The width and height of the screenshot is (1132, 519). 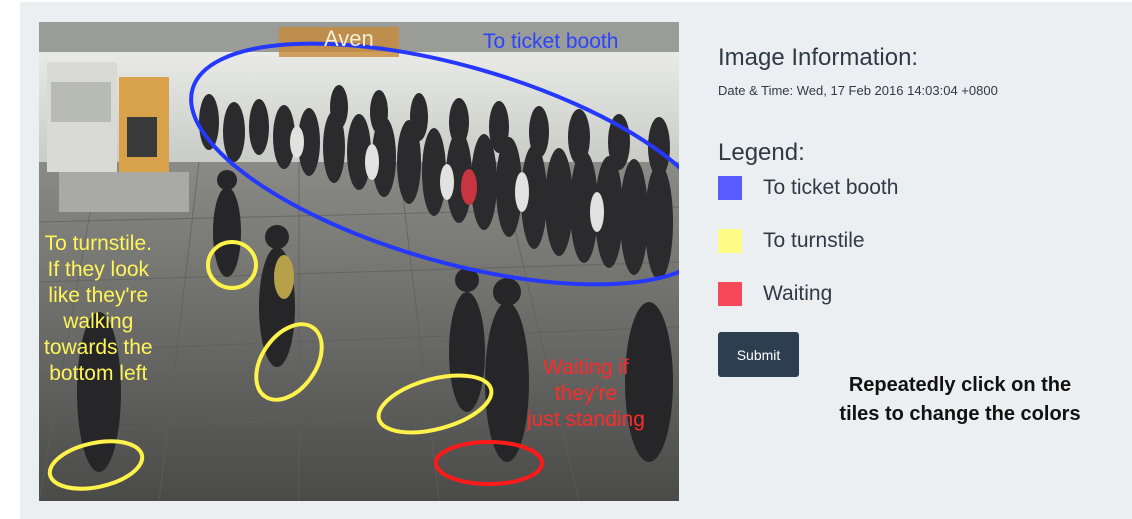 I want to click on image-info-title: Image Information:, so click(x=818, y=57).